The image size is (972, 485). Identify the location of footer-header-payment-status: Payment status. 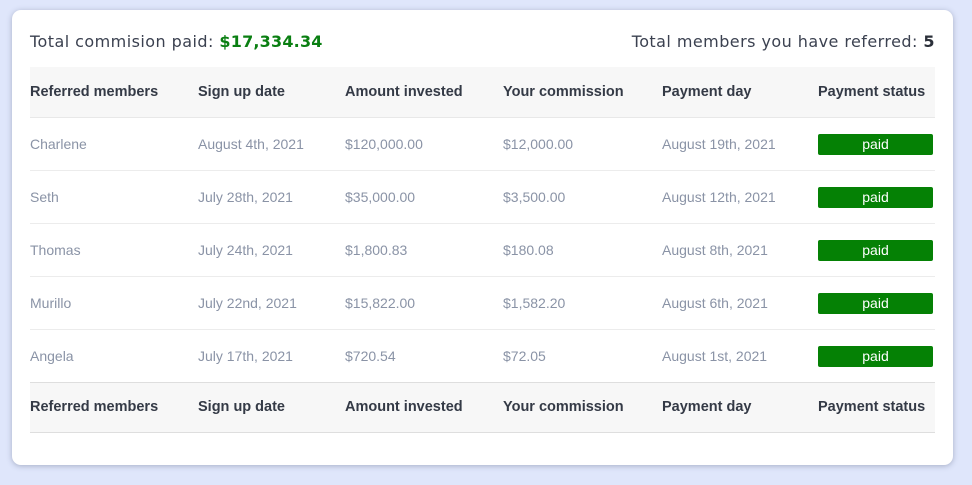
(876, 407).